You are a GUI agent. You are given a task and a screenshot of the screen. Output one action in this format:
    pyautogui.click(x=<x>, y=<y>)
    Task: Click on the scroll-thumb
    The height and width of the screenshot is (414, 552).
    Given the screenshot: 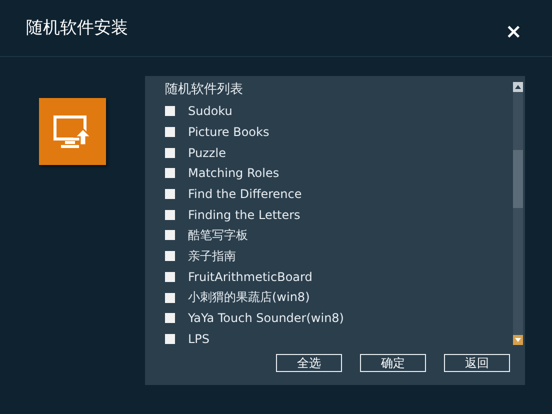 What is the action you would take?
    pyautogui.click(x=518, y=179)
    